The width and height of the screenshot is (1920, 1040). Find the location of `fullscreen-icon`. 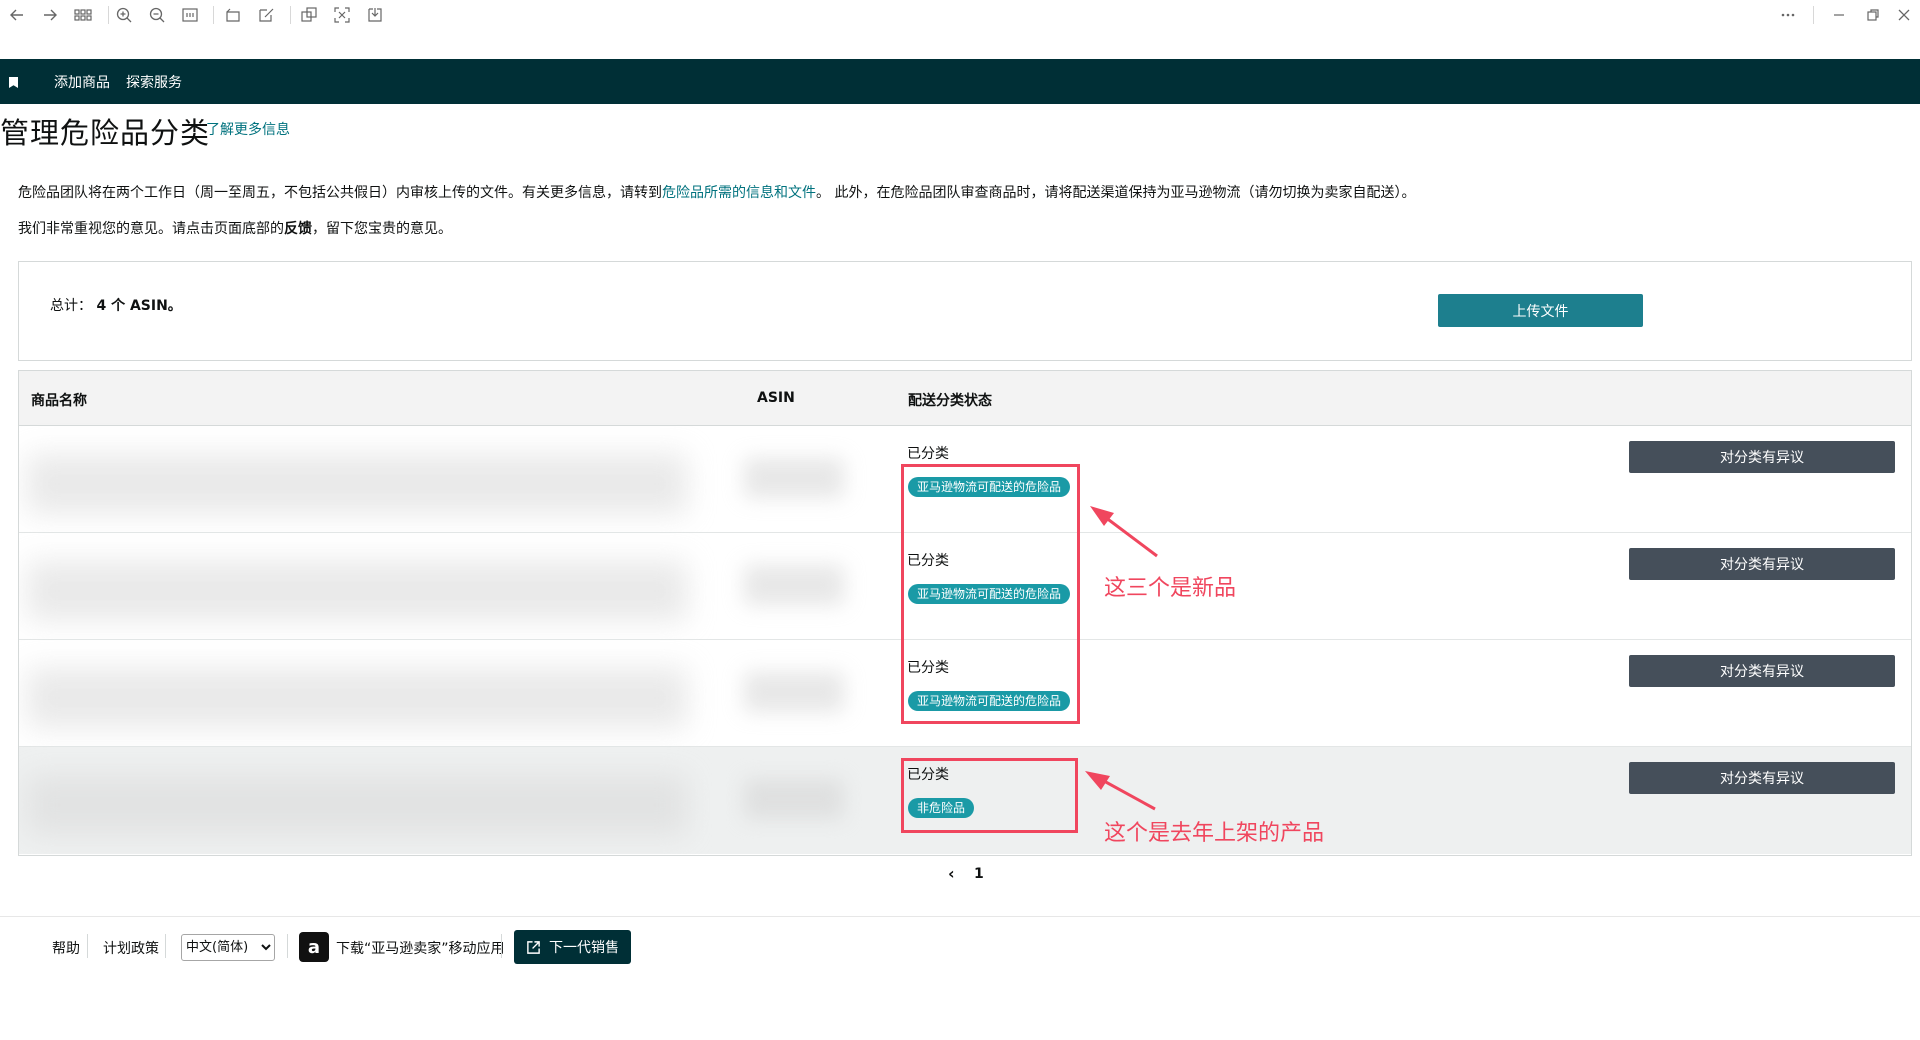

fullscreen-icon is located at coordinates (342, 15).